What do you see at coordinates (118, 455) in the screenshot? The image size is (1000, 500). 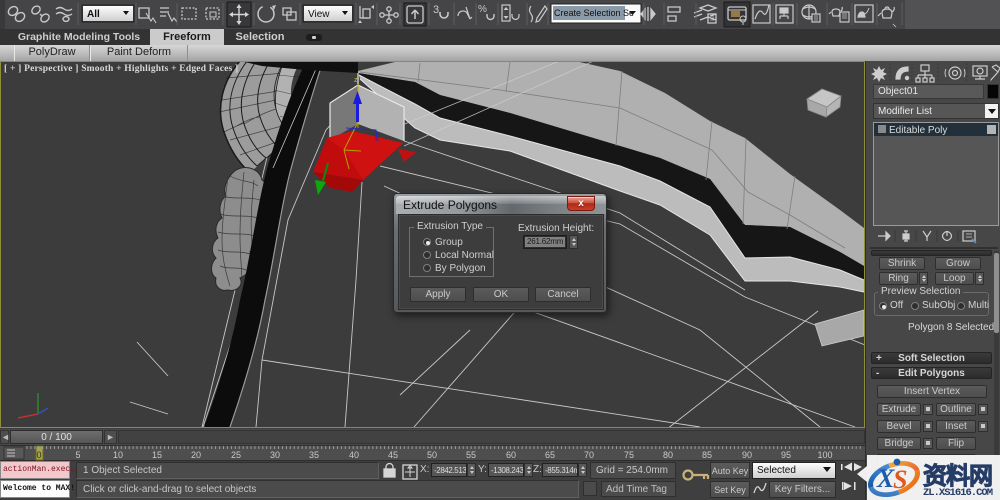 I see `svg-text: 10` at bounding box center [118, 455].